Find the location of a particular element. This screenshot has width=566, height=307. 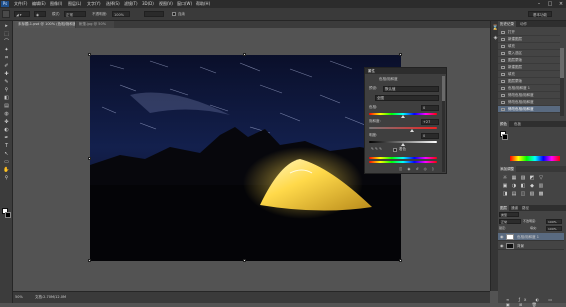

hand-tool-icon: ✋ is located at coordinates (6, 170).